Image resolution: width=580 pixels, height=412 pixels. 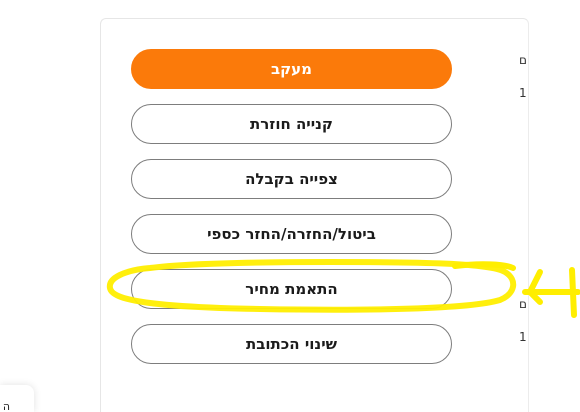 What do you see at coordinates (291, 124) in the screenshot?
I see `repurchase-button: קנייה חוזרת` at bounding box center [291, 124].